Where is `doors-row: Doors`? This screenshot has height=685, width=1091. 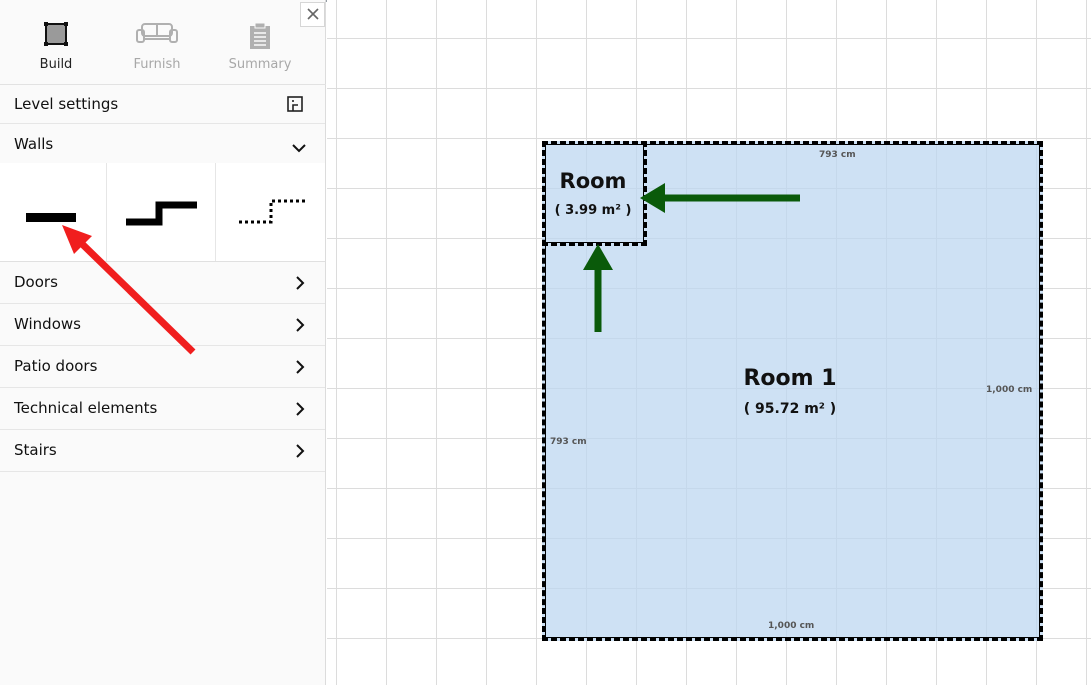 doors-row: Doors is located at coordinates (162, 283).